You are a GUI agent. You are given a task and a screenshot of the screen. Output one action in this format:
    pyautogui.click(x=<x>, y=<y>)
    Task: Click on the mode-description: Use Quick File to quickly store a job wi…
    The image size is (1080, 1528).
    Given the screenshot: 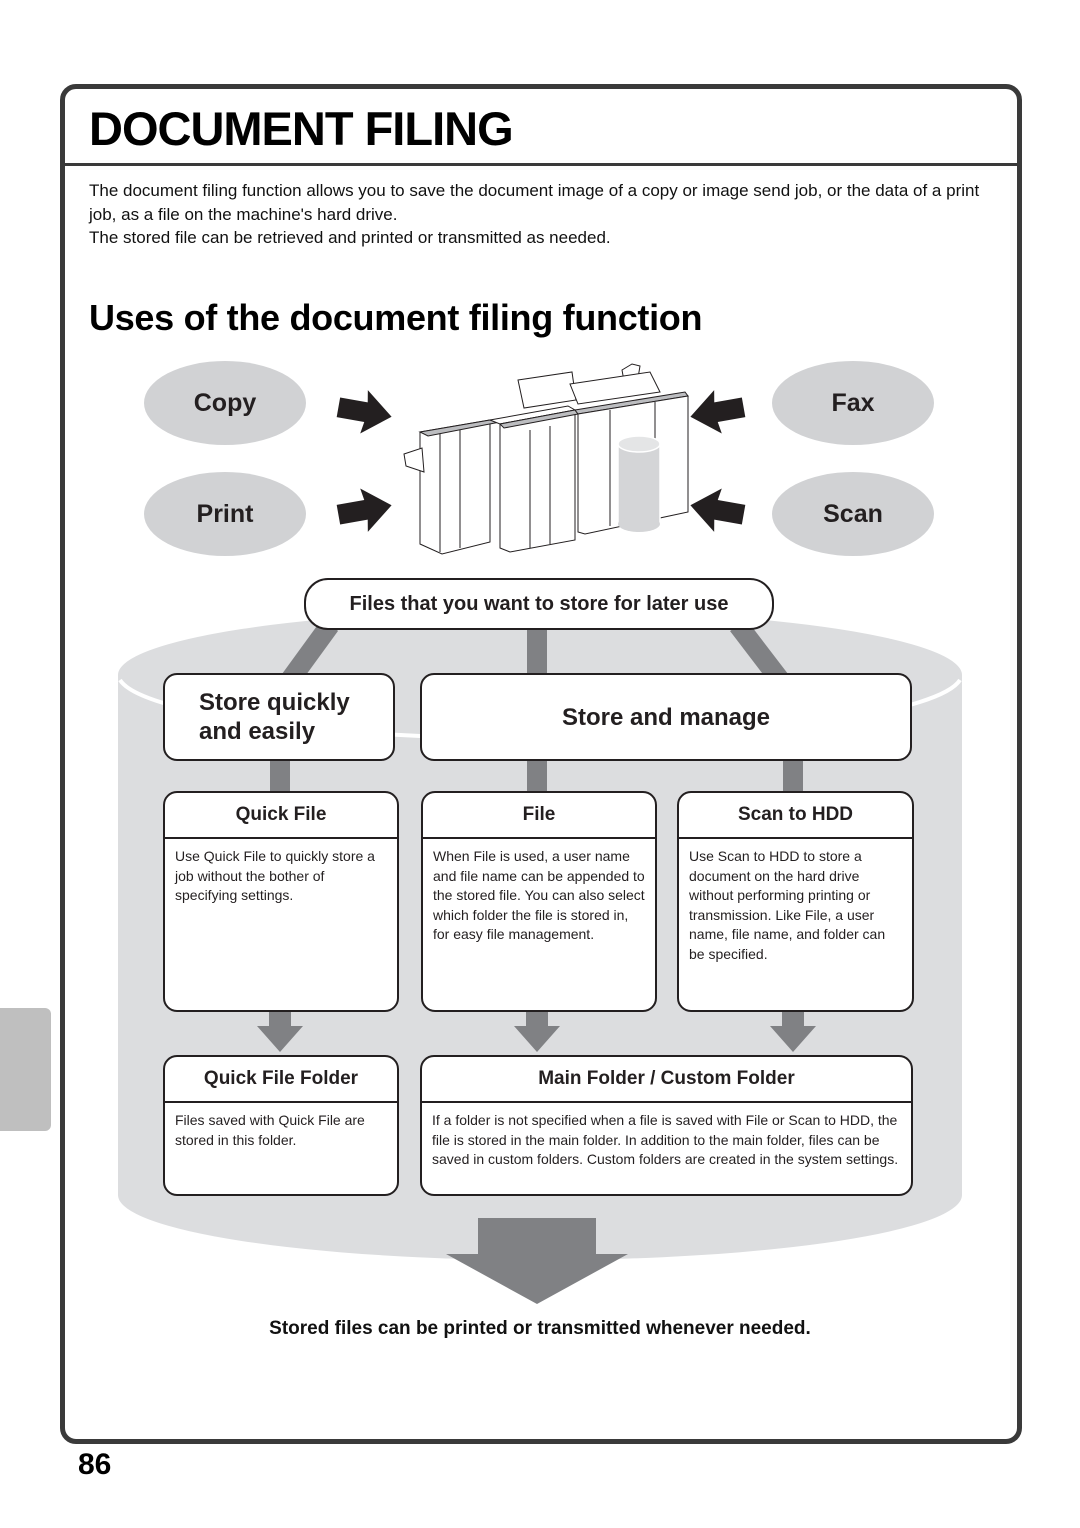 What is the action you would take?
    pyautogui.click(x=275, y=876)
    